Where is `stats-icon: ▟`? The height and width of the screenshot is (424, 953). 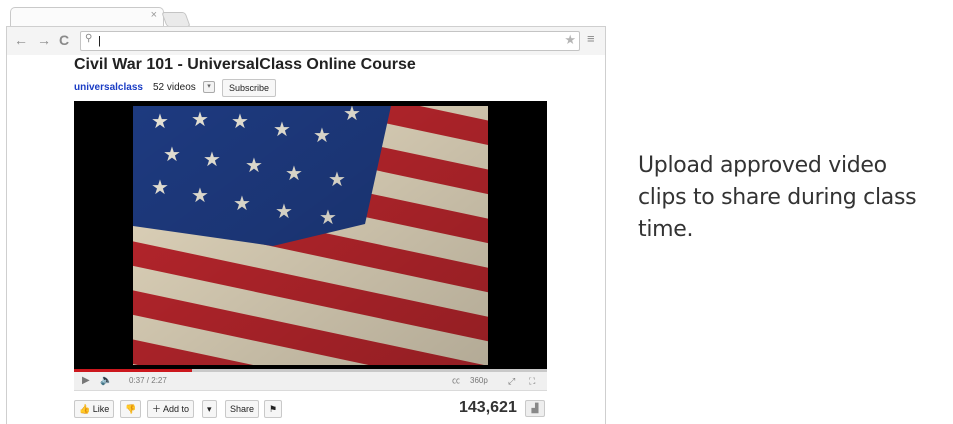
stats-icon: ▟ is located at coordinates (535, 408).